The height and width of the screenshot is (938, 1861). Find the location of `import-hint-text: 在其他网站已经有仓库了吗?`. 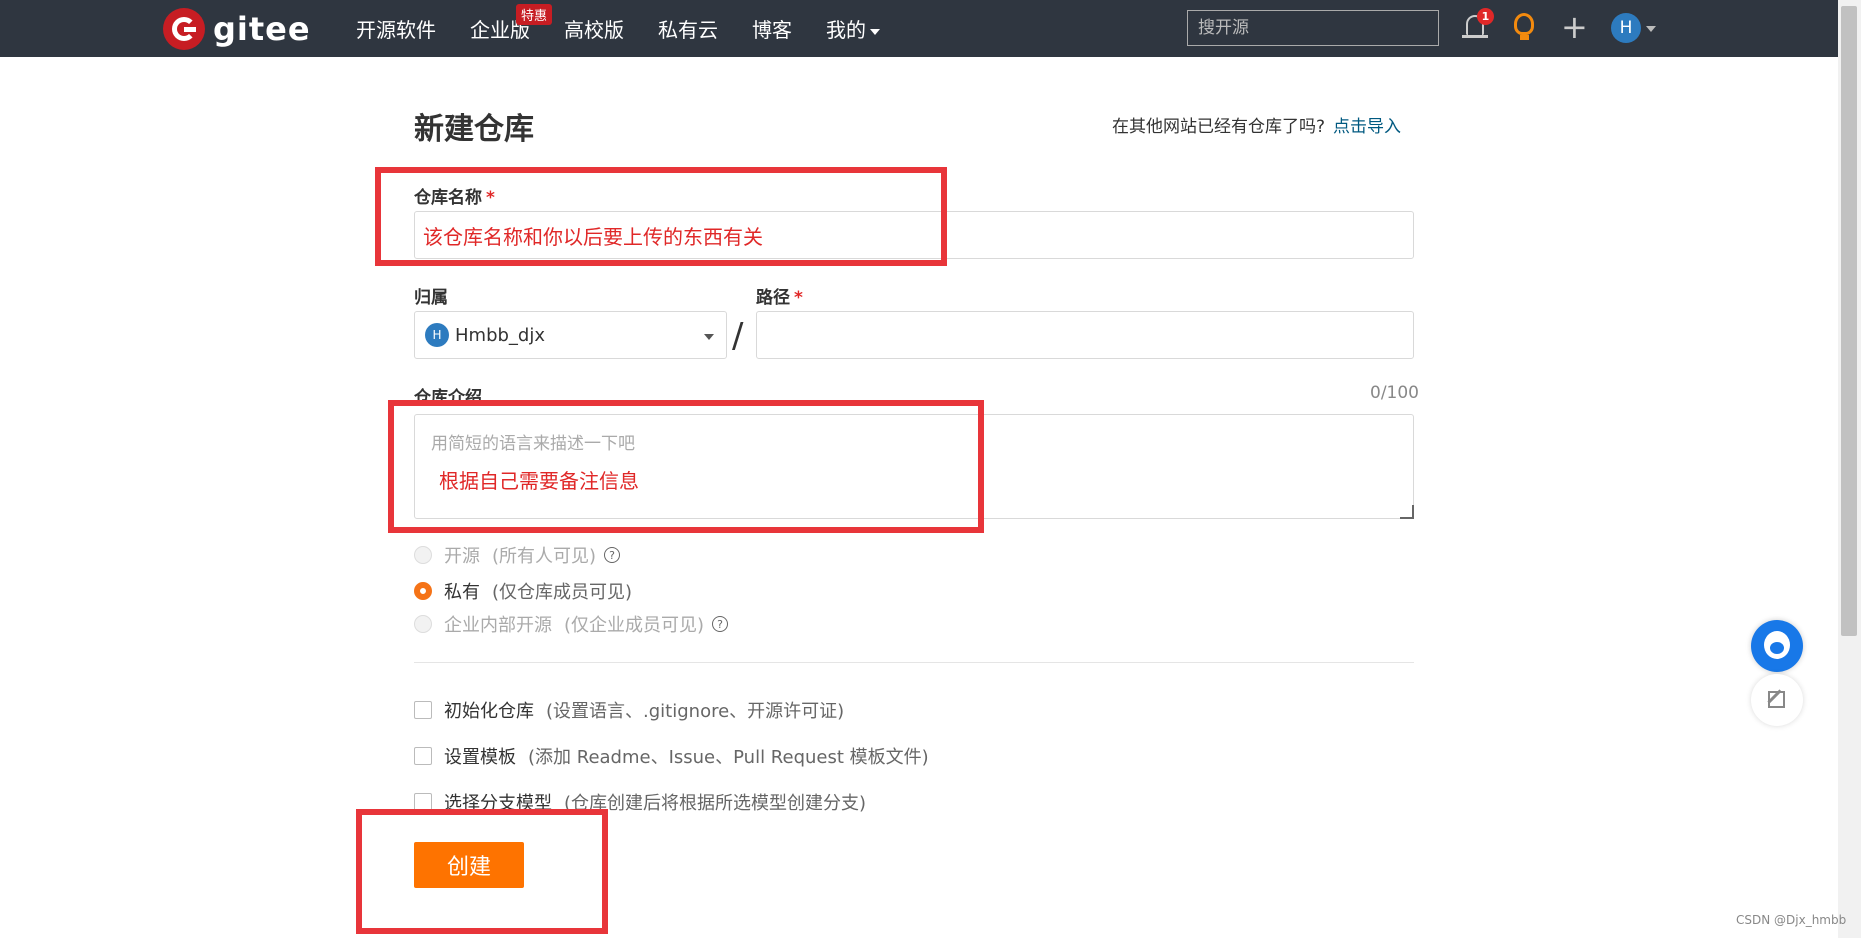

import-hint-text: 在其他网站已经有仓库了吗? is located at coordinates (1219, 127).